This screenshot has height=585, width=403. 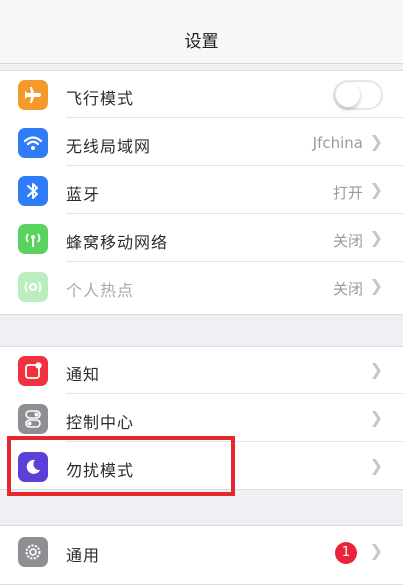 I want to click on settings-row-label: 无线局域网, so click(x=109, y=146).